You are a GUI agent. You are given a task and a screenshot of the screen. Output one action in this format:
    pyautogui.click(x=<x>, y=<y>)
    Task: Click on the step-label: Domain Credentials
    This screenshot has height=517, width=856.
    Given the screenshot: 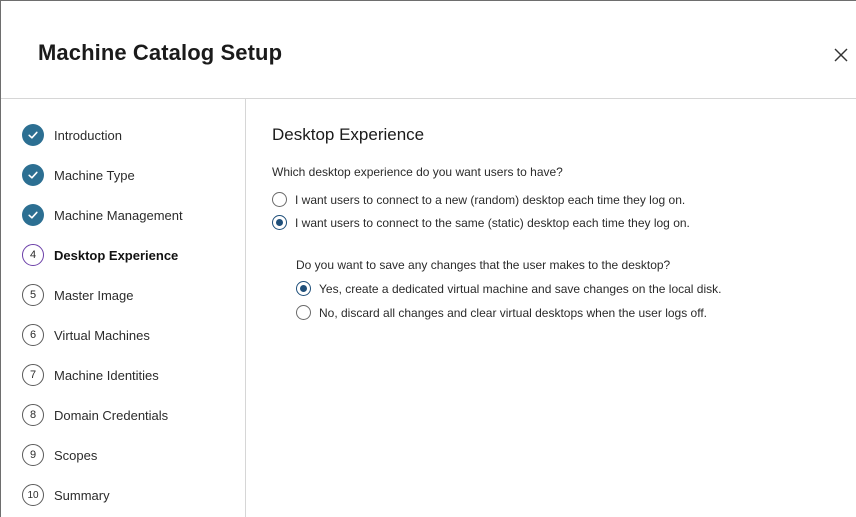 What is the action you would take?
    pyautogui.click(x=111, y=415)
    